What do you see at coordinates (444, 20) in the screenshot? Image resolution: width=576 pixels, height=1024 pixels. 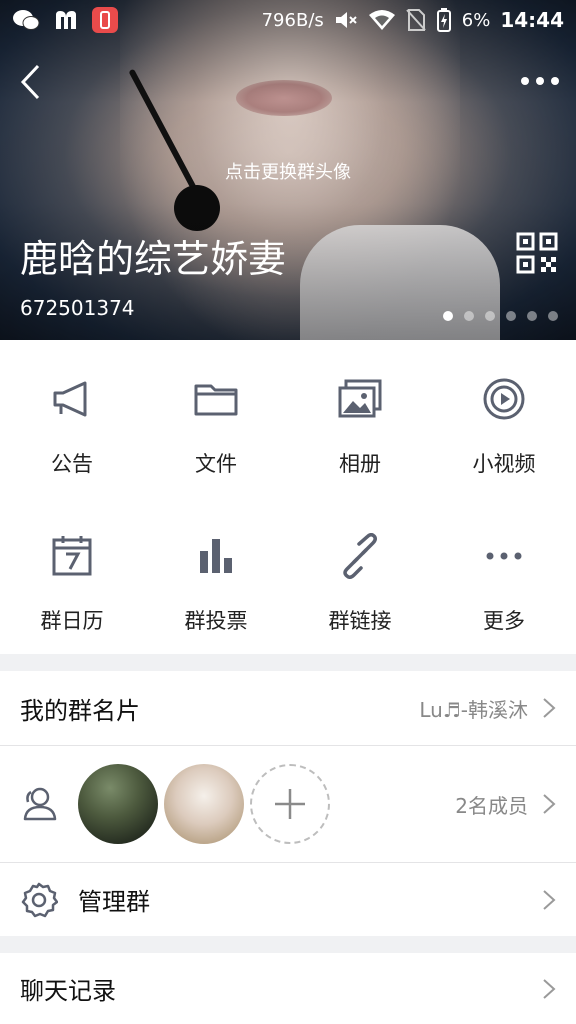 I see `battery-charging-icon` at bounding box center [444, 20].